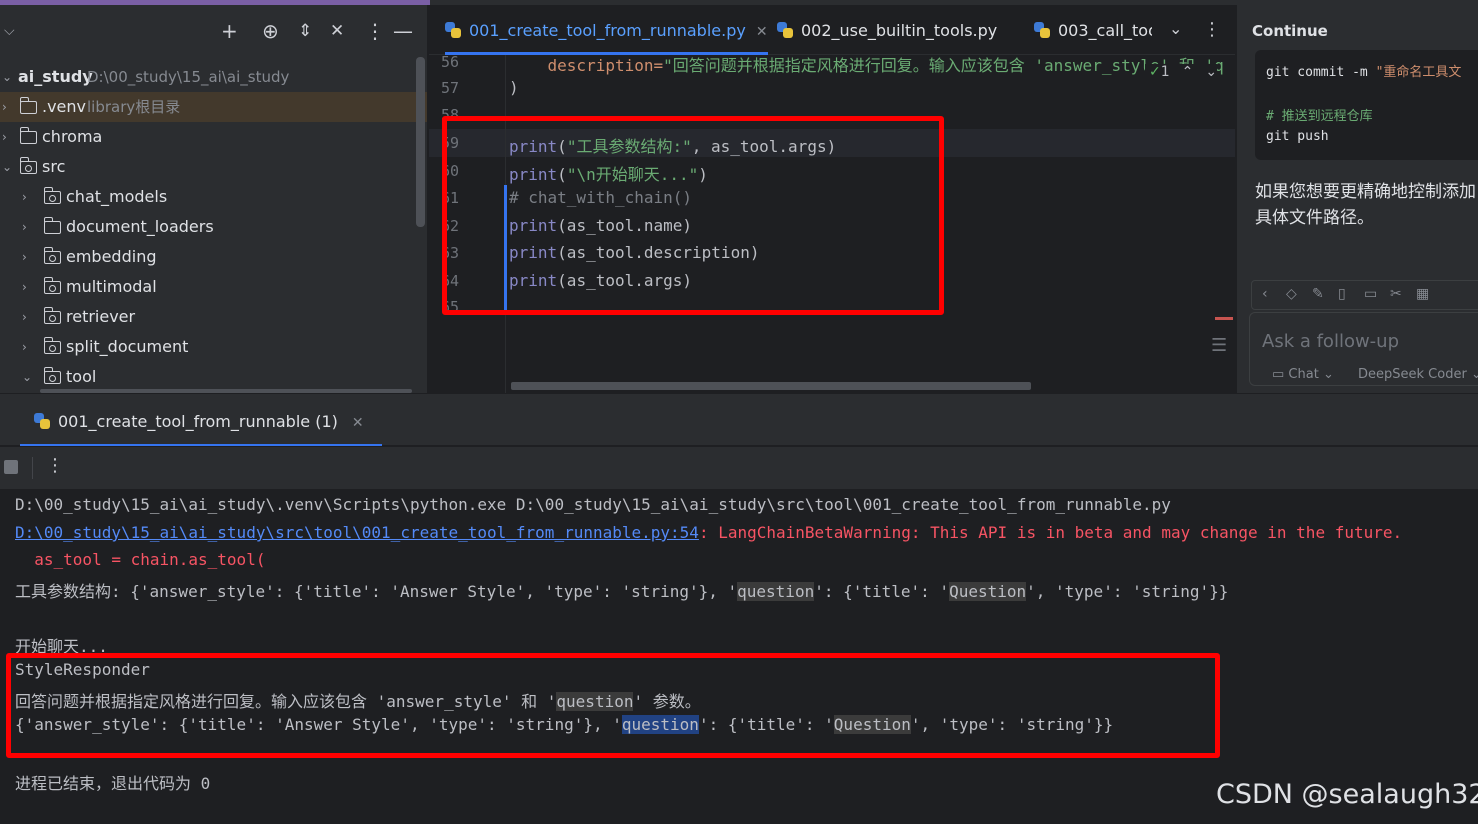  What do you see at coordinates (667, 701) in the screenshot?
I see `console-text: ' 参数。` at bounding box center [667, 701].